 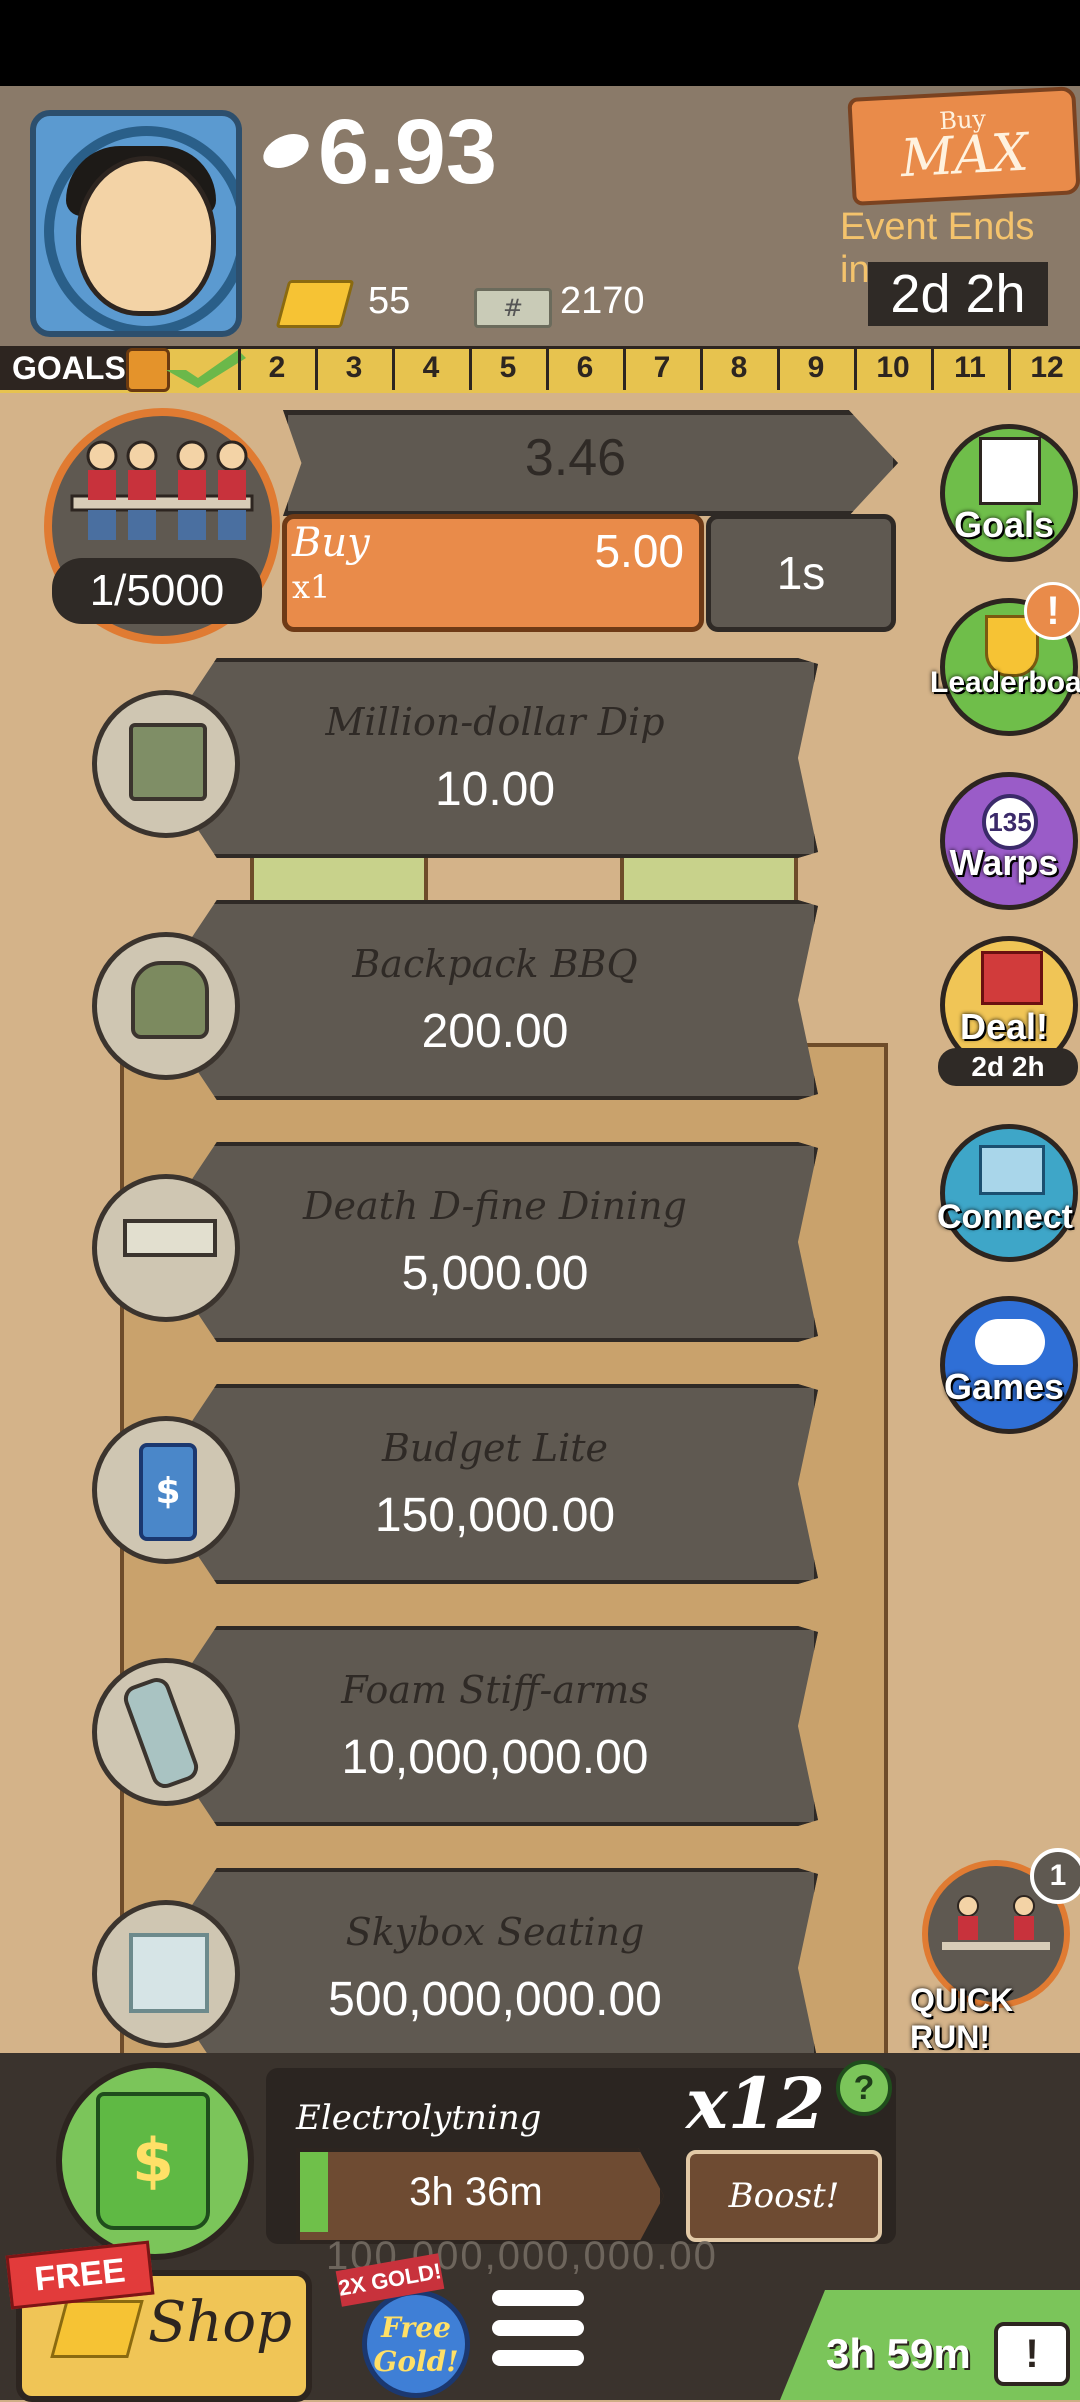 What do you see at coordinates (389, 301) in the screenshot?
I see `gold-count: 55` at bounding box center [389, 301].